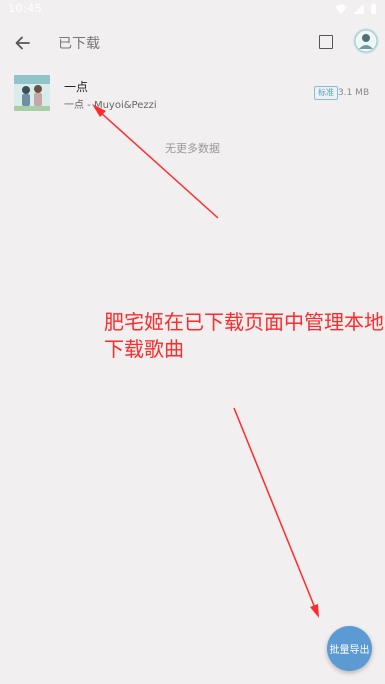 The width and height of the screenshot is (385, 684). Describe the element at coordinates (358, 8) in the screenshot. I see `signal-icon` at that location.